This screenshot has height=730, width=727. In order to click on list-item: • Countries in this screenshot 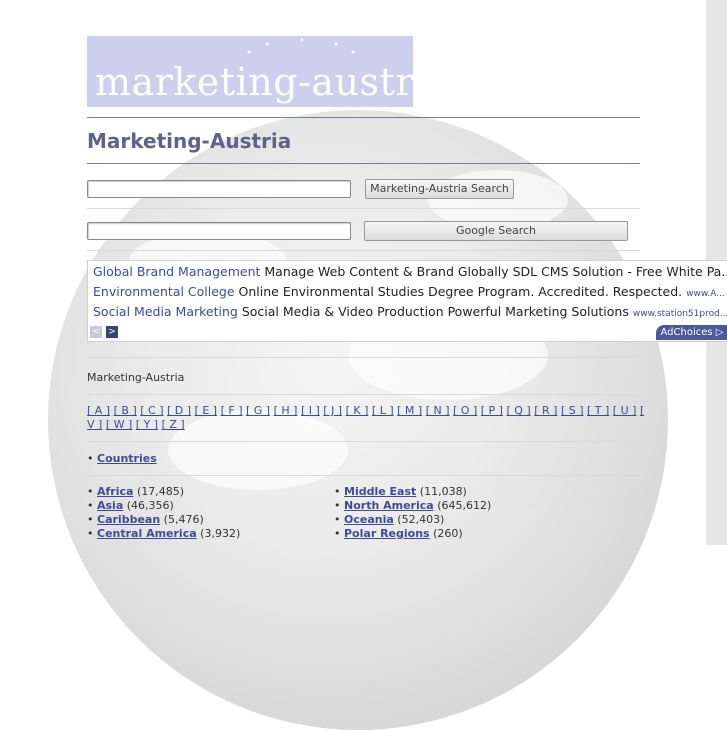, I will do `click(122, 459)`.